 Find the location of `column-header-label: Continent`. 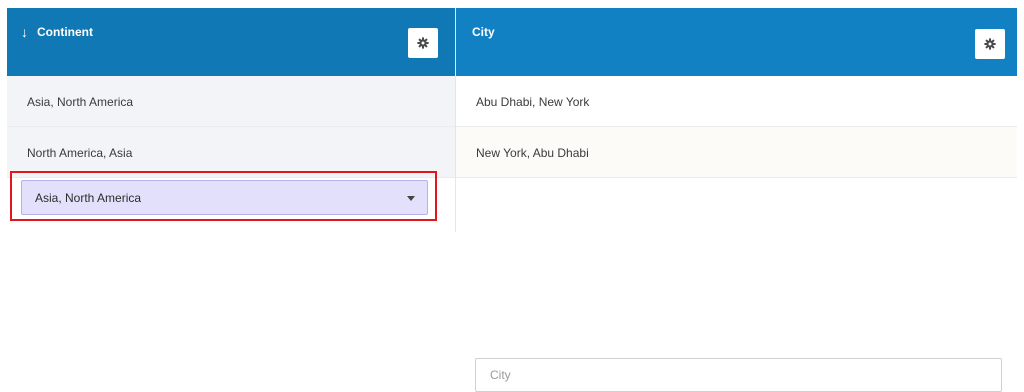

column-header-label: Continent is located at coordinates (65, 32).